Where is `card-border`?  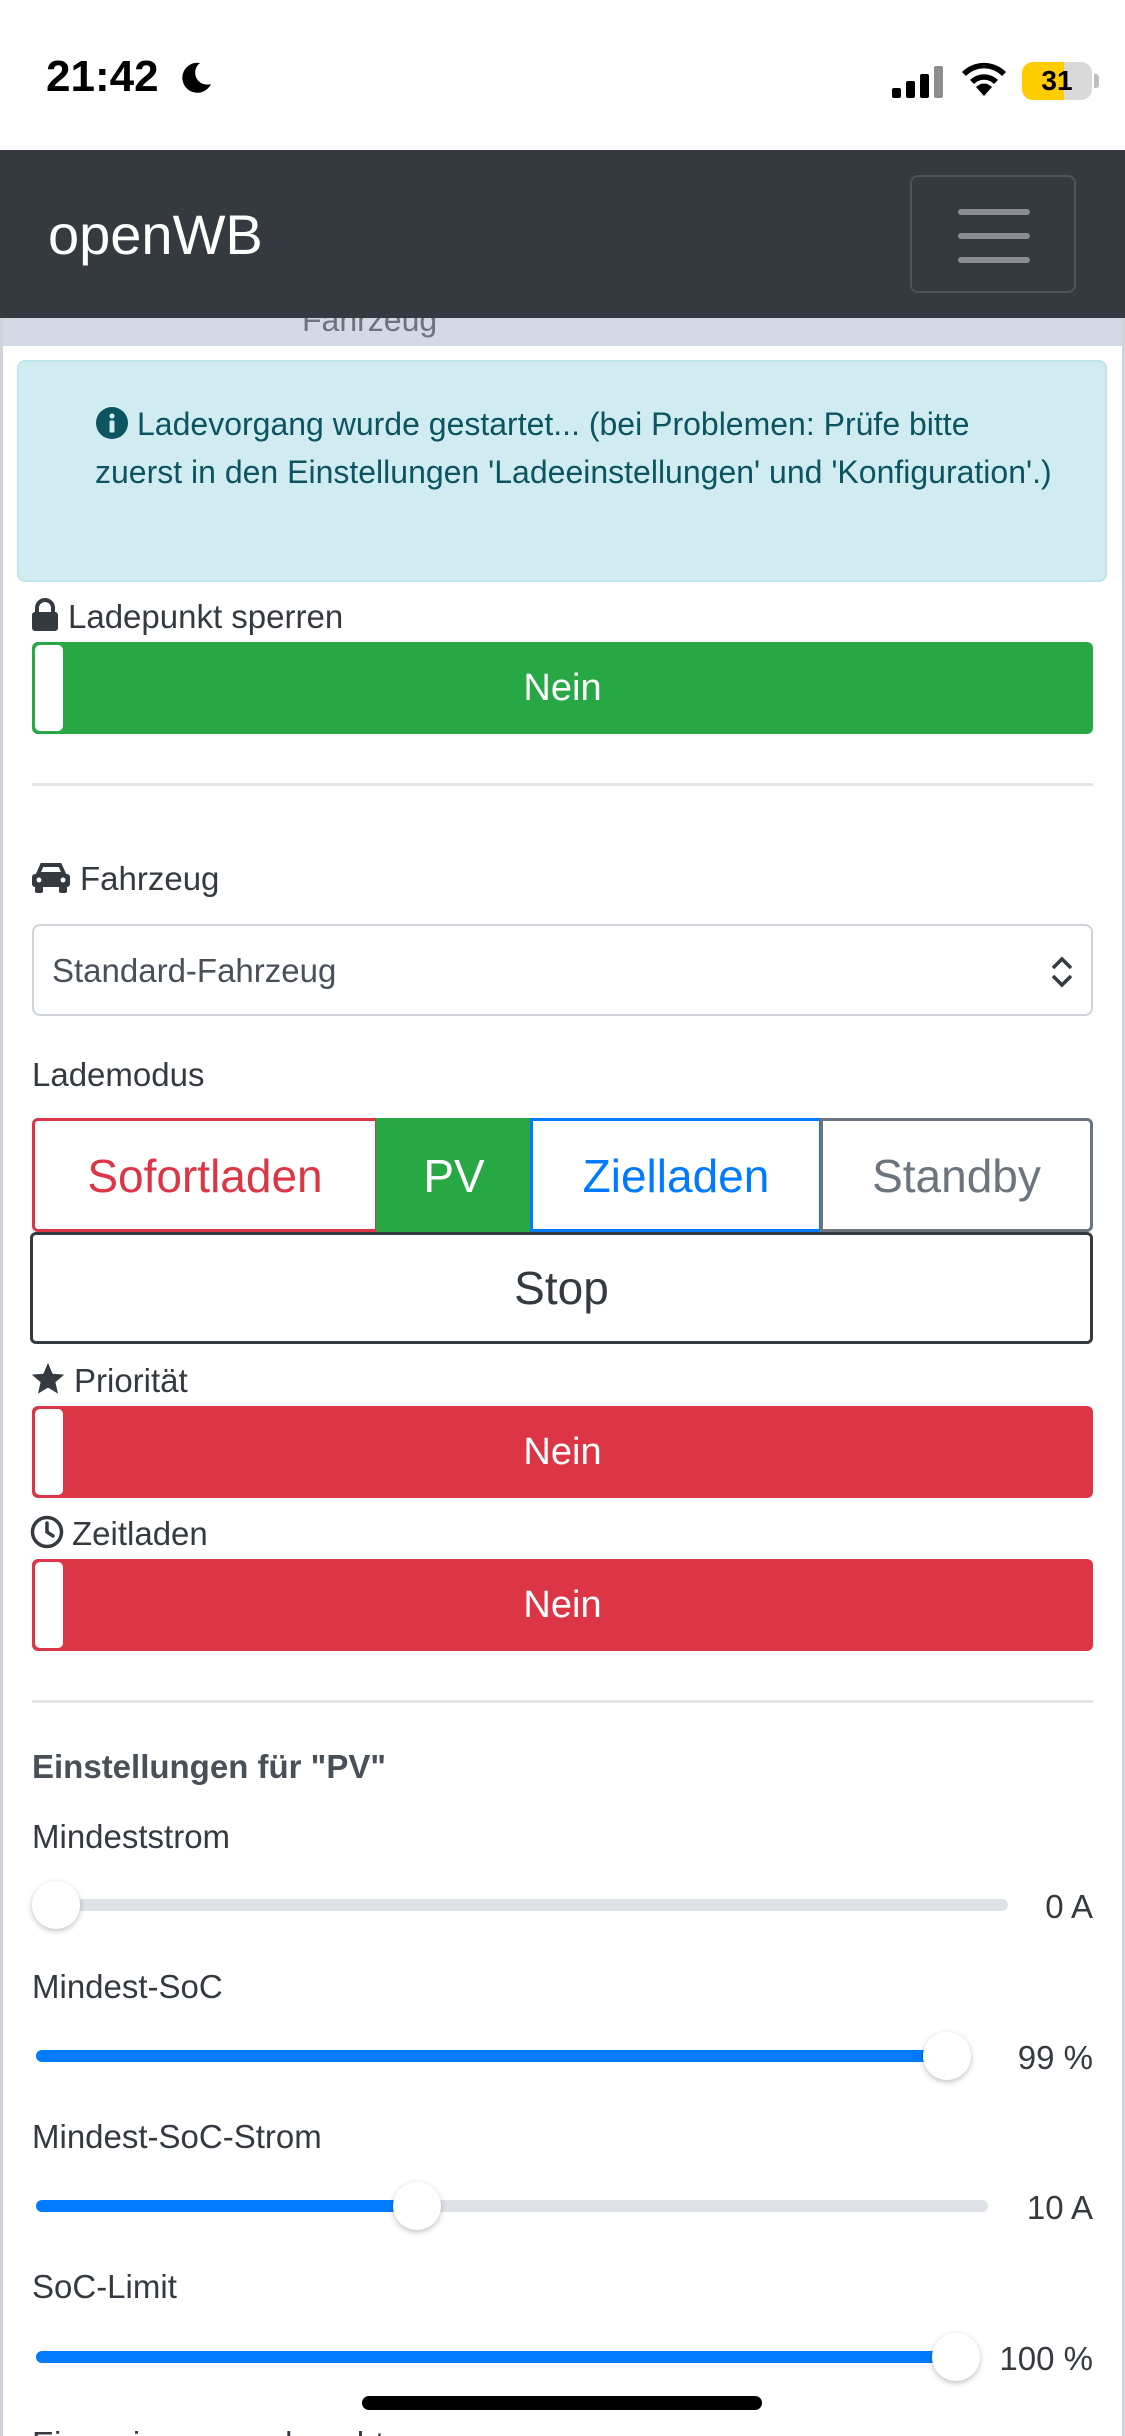 card-border is located at coordinates (1, 1377).